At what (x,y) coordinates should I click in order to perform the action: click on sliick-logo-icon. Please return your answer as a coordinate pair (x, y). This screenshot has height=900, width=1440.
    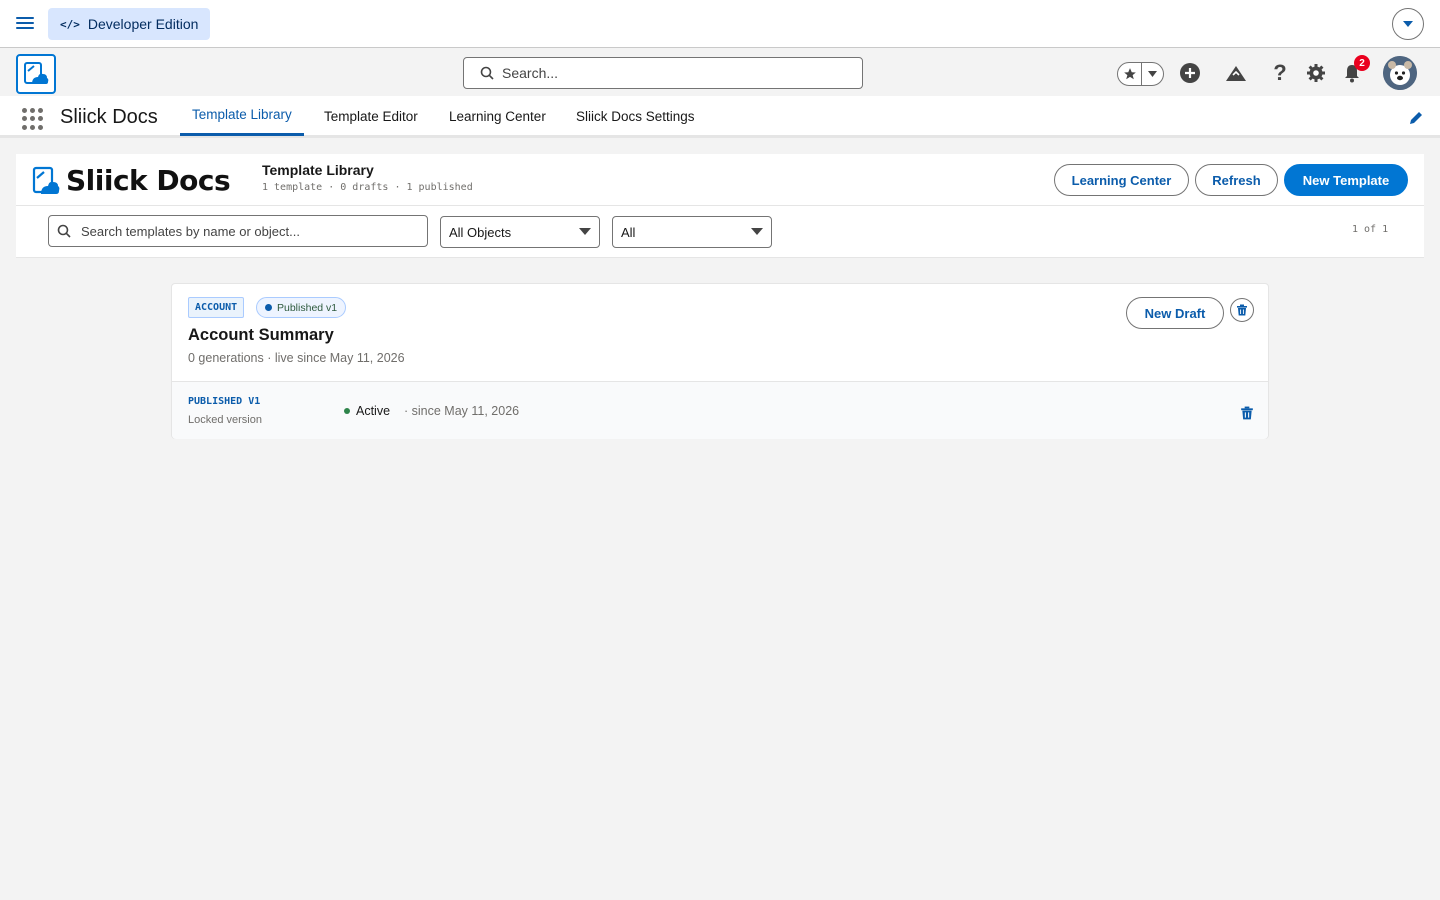
    Looking at the image, I should click on (36, 73).